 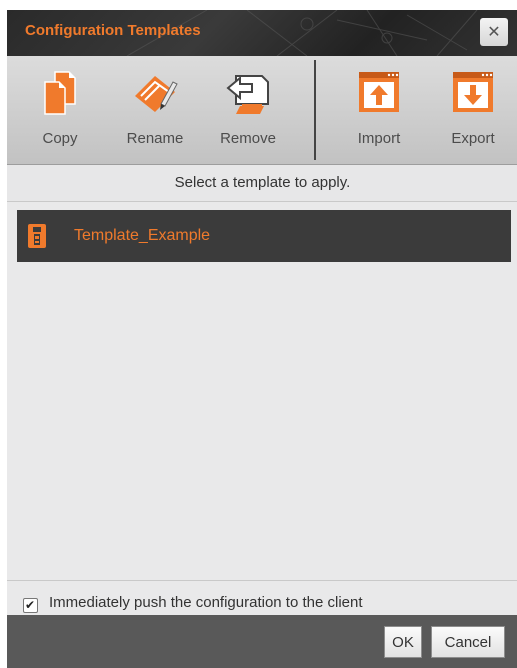 What do you see at coordinates (262, 641) in the screenshot?
I see `dialog-footer: OK Cancel` at bounding box center [262, 641].